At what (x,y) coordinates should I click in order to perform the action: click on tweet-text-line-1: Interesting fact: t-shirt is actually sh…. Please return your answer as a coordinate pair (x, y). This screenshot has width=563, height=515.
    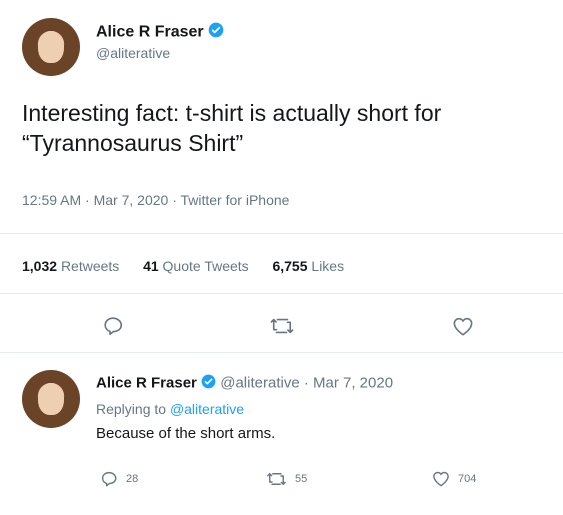
    Looking at the image, I should click on (232, 113).